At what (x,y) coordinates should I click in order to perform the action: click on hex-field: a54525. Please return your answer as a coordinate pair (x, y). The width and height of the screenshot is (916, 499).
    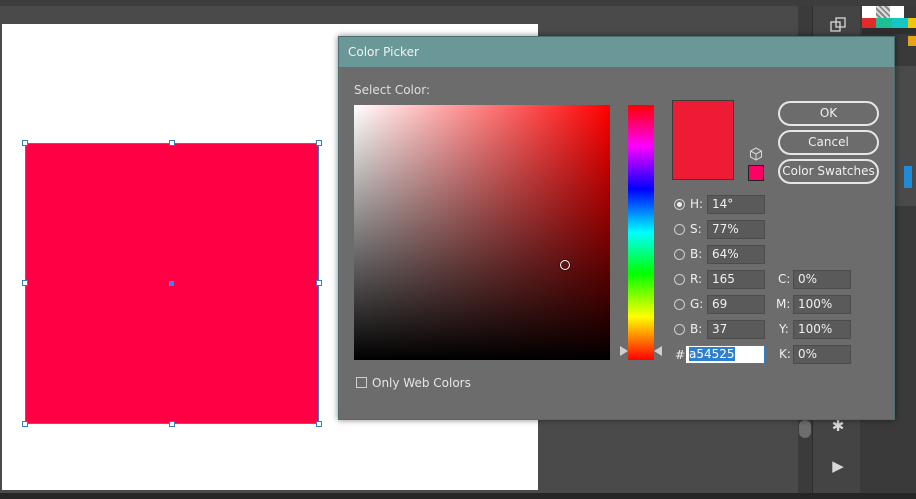
    Looking at the image, I should click on (725, 354).